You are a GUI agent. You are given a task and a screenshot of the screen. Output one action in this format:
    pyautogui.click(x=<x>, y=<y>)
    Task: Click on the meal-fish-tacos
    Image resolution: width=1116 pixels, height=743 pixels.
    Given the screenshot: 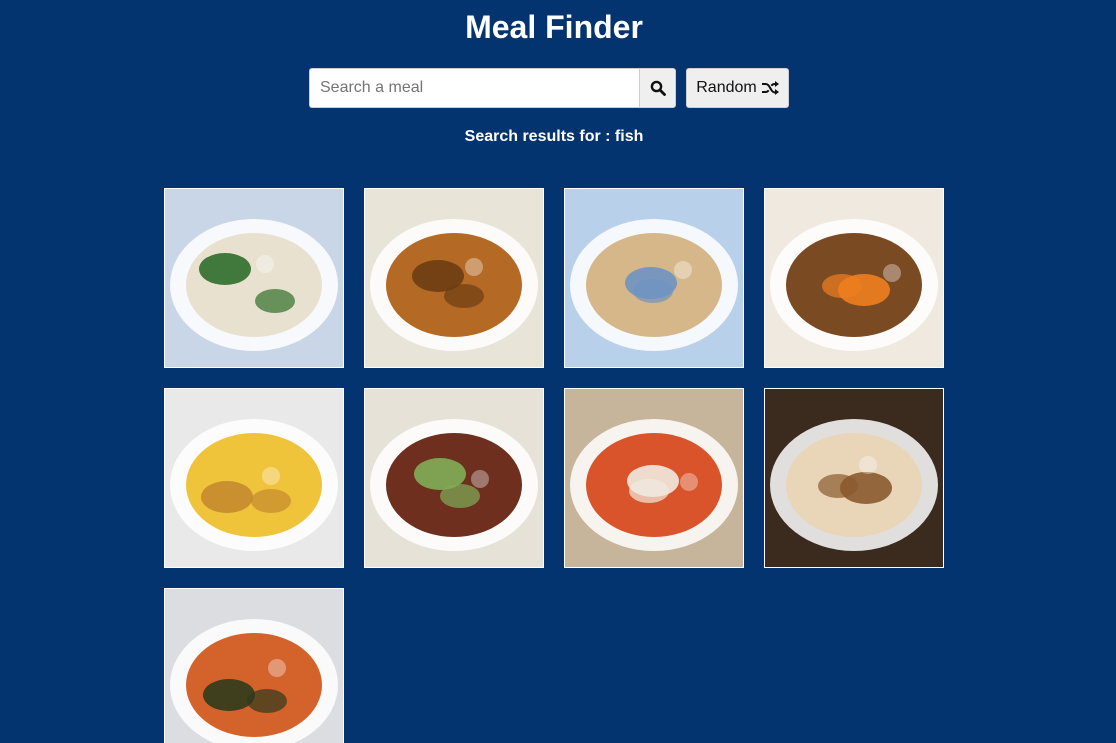 What is the action you would take?
    pyautogui.click(x=854, y=478)
    